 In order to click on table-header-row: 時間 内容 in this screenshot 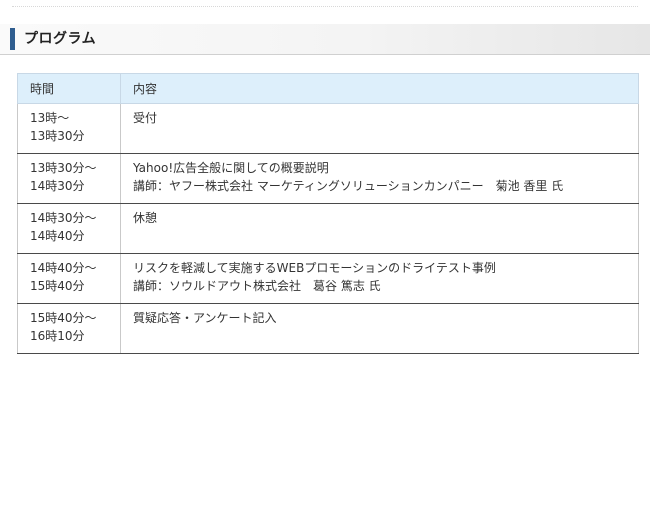, I will do `click(328, 88)`.